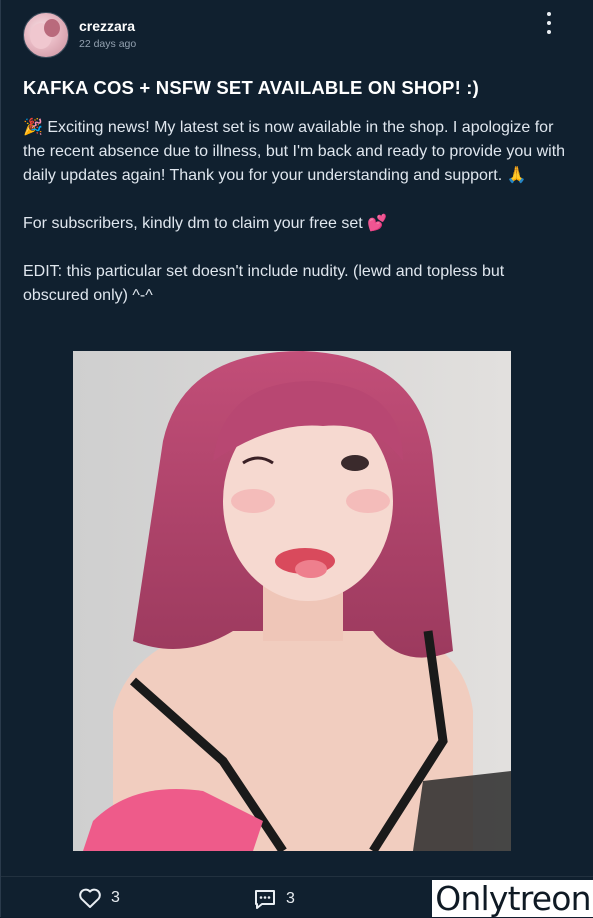 The width and height of the screenshot is (593, 918). I want to click on site-watermark: Onlytreon, so click(512, 898).